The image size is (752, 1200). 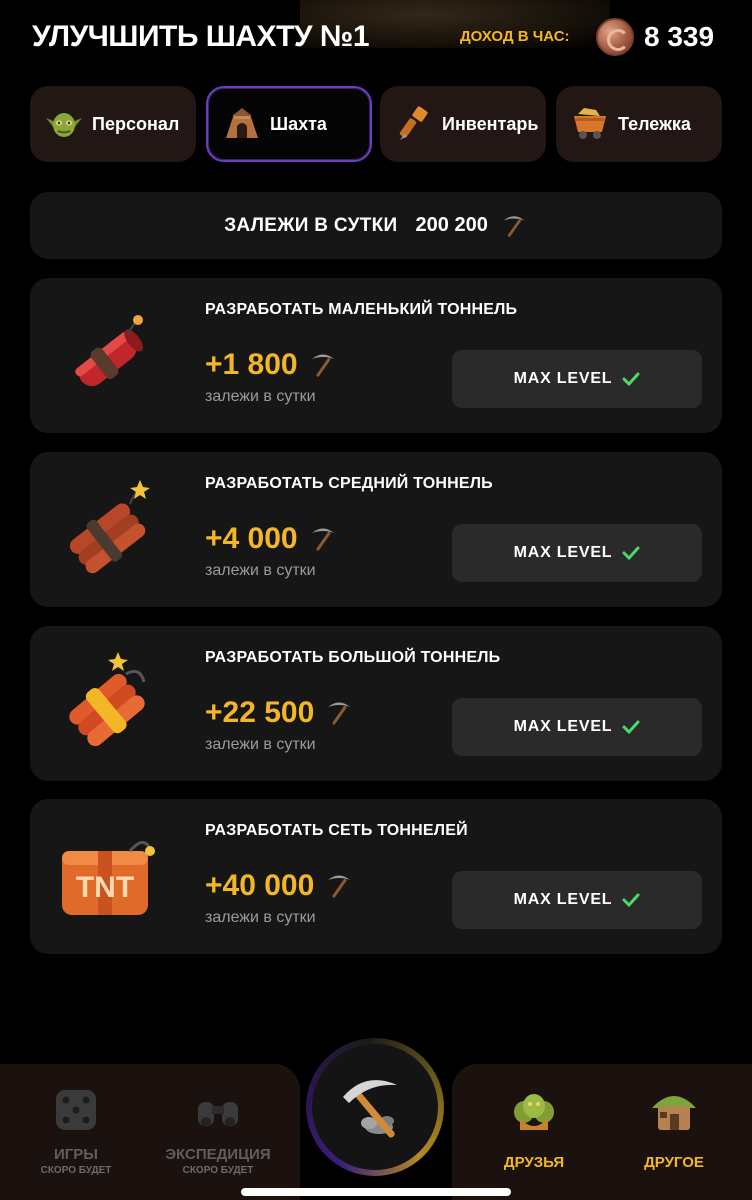 What do you see at coordinates (674, 1113) in the screenshot?
I see `hut-icon` at bounding box center [674, 1113].